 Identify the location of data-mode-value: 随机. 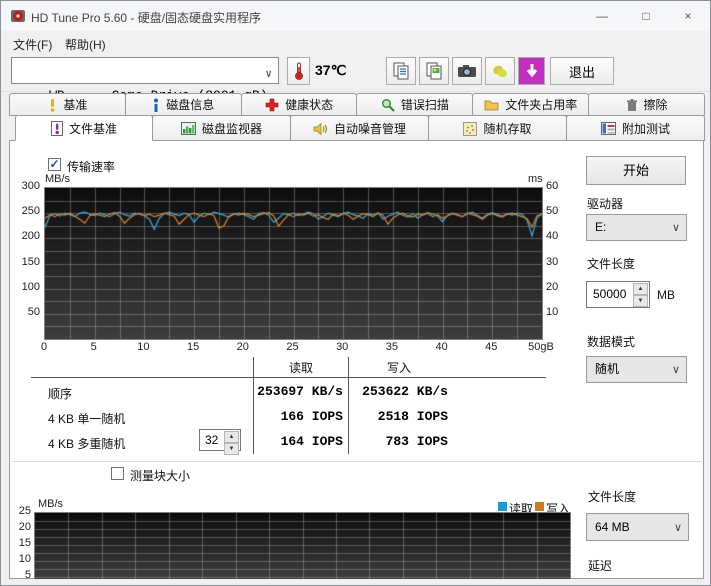
(607, 369).